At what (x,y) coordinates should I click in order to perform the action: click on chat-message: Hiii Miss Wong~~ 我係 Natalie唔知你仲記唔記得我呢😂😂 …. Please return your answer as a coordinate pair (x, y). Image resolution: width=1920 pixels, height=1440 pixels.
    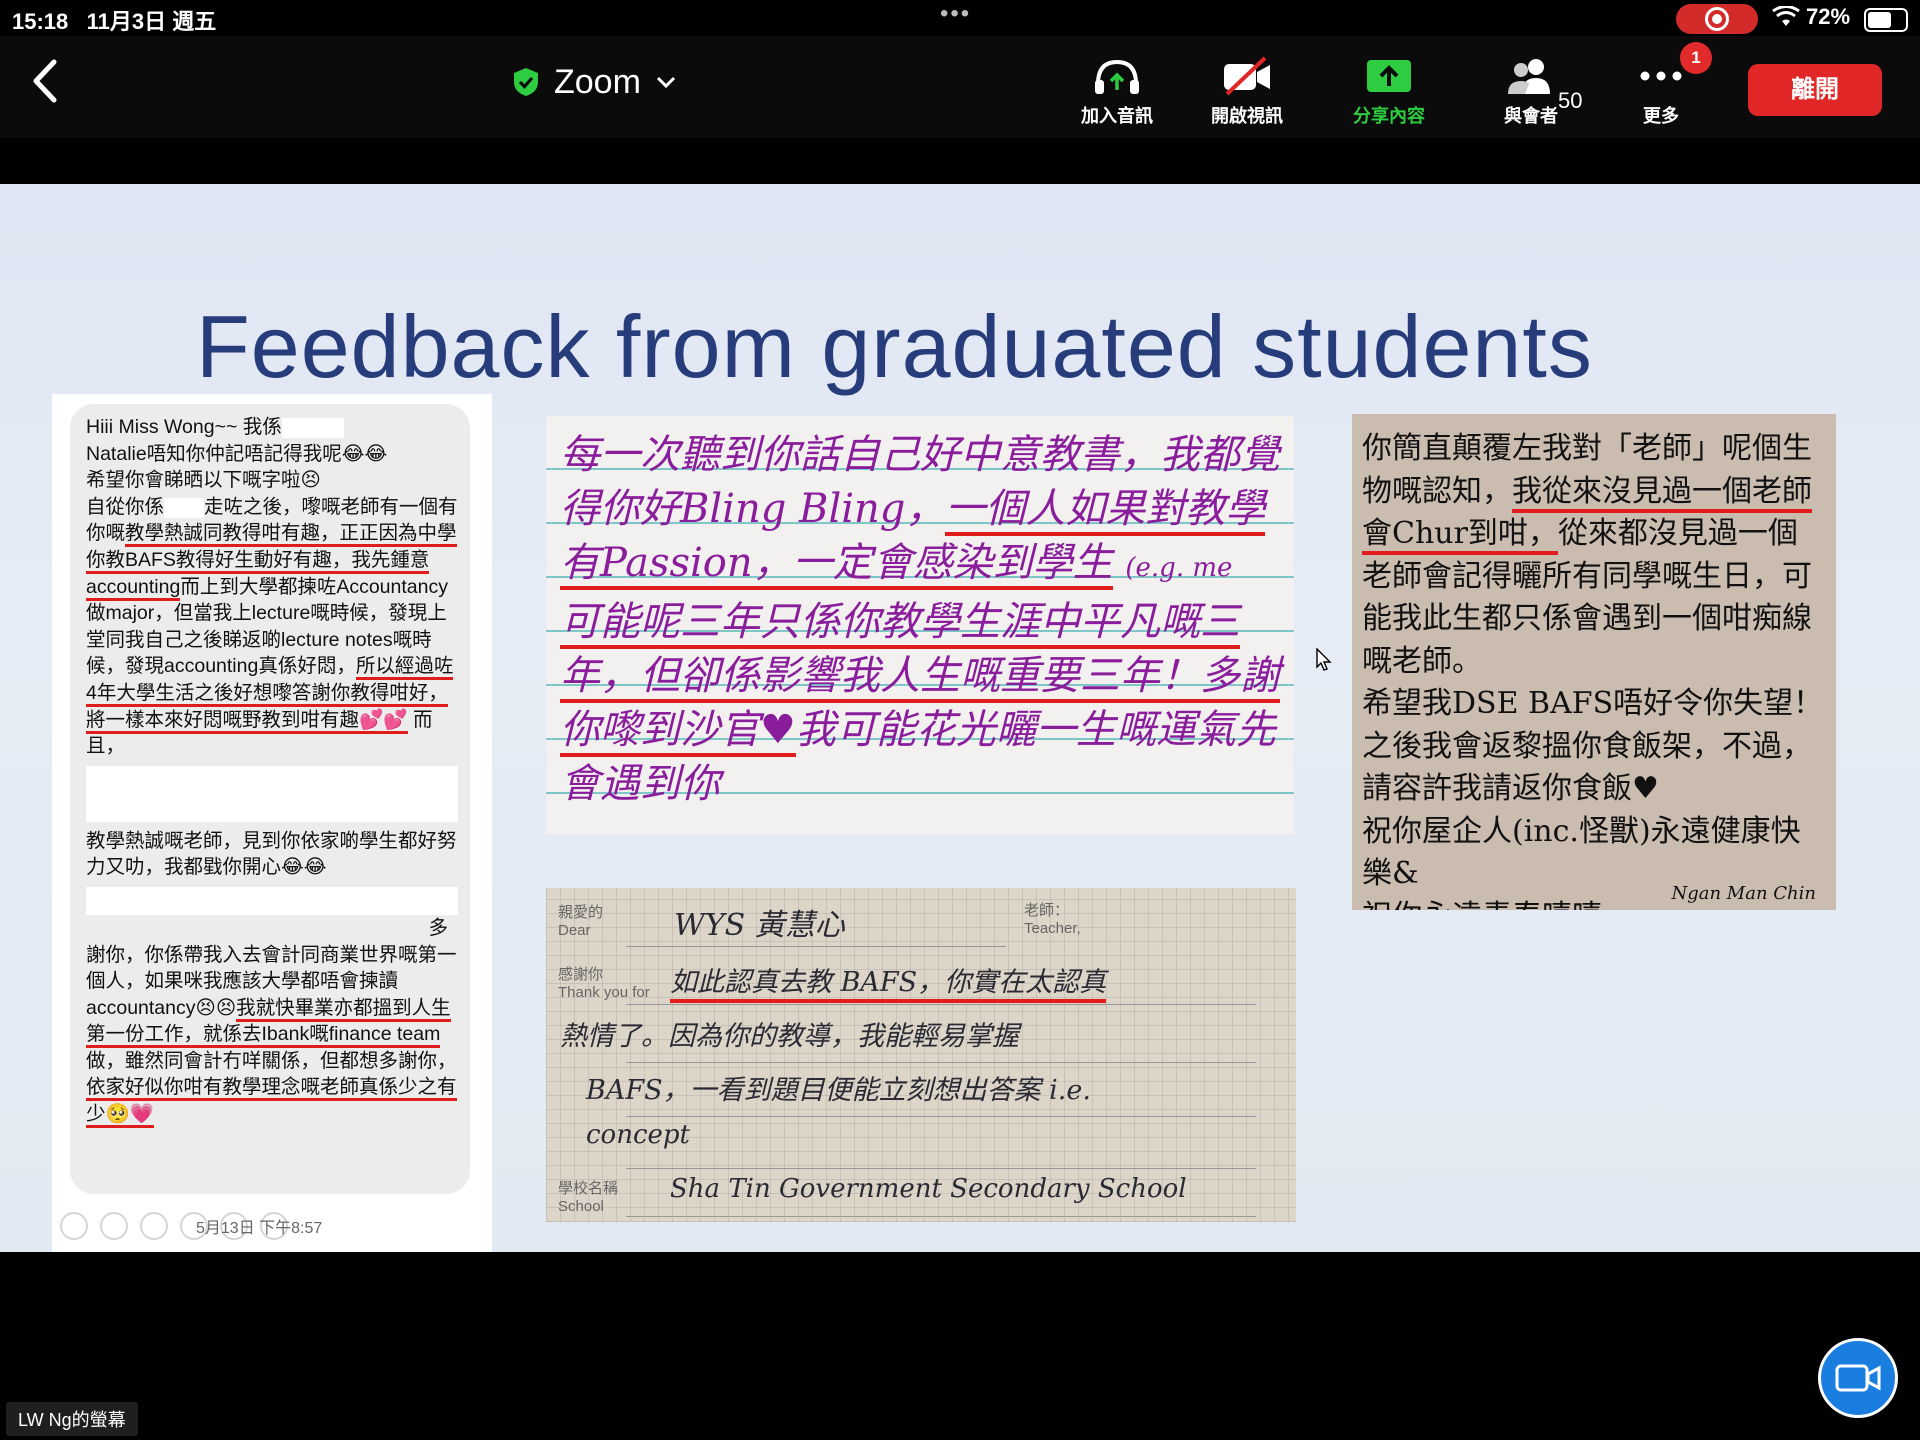
    Looking at the image, I should click on (272, 771).